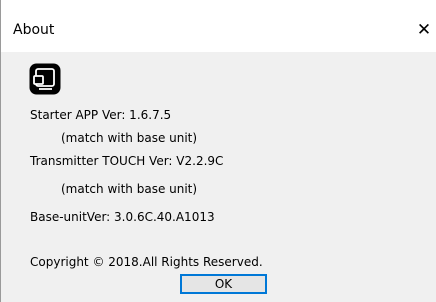 The height and width of the screenshot is (302, 436). I want to click on dialog-title: About, so click(34, 30).